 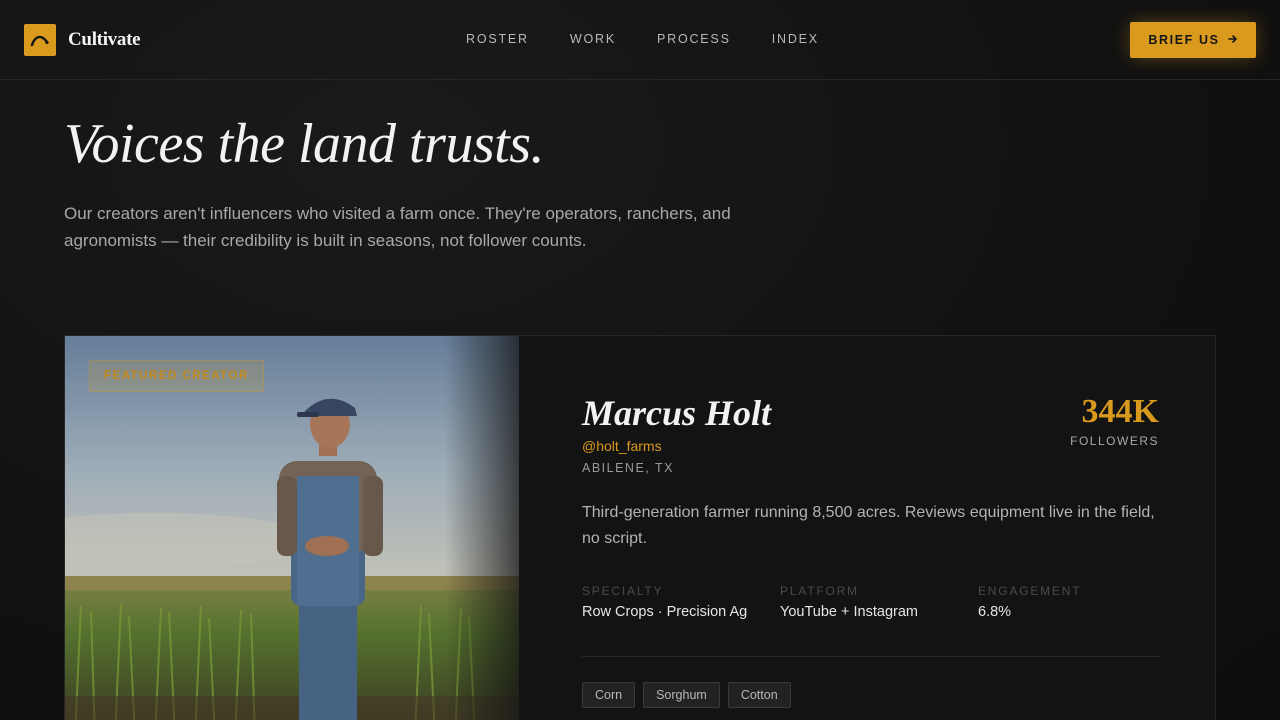 What do you see at coordinates (304, 144) in the screenshot?
I see `hero-title: Voices the land trusts.` at bounding box center [304, 144].